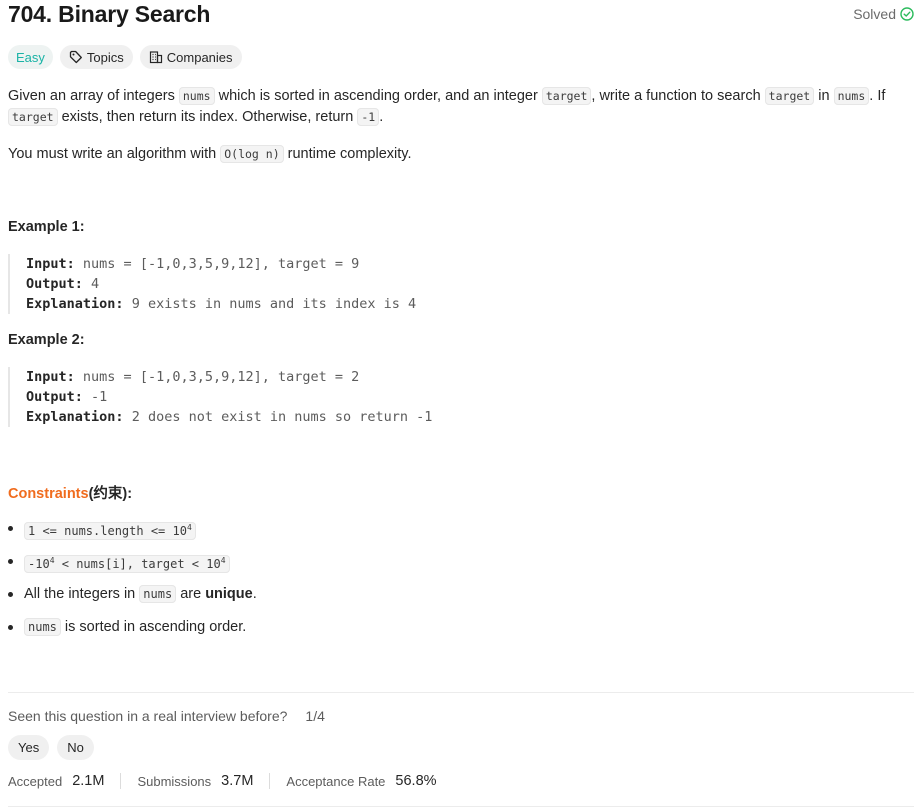  Describe the element at coordinates (678, 96) in the screenshot. I see `text: , write a function to search` at that location.